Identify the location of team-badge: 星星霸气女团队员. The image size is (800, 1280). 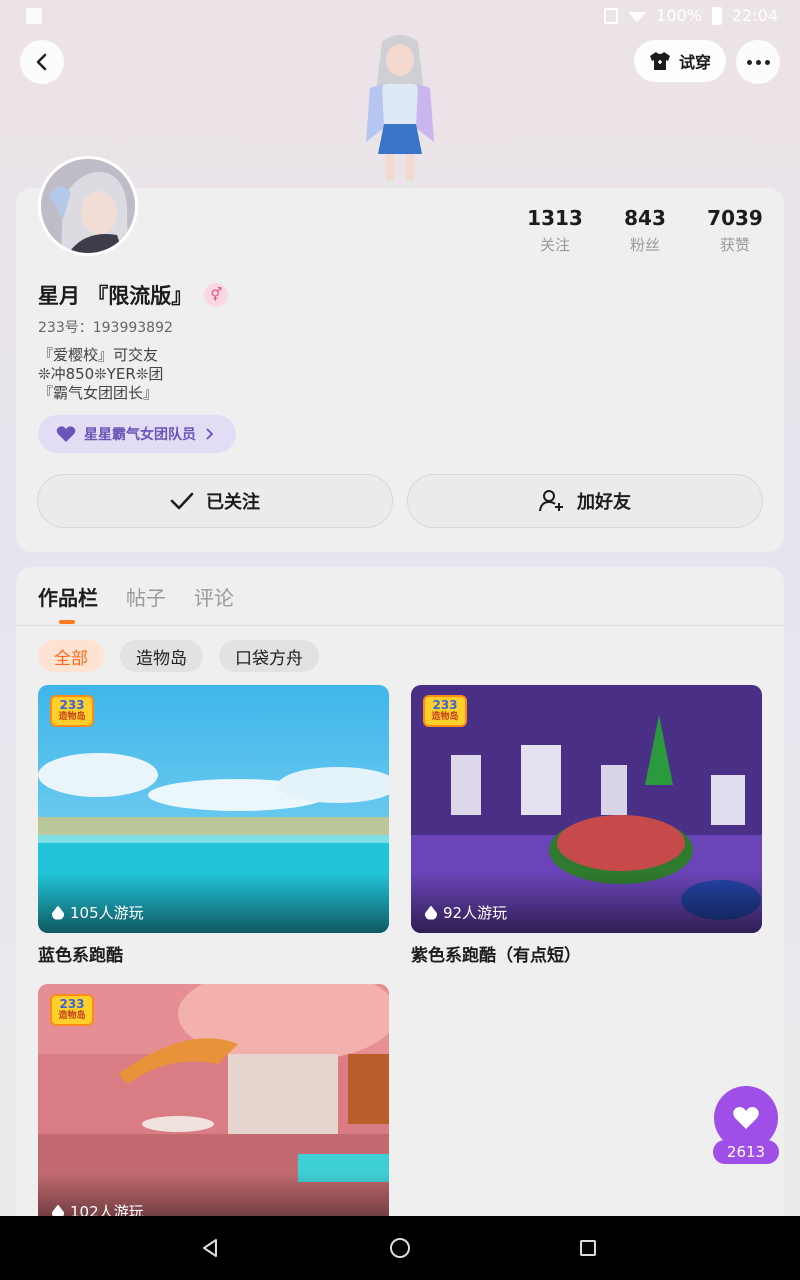
(137, 434).